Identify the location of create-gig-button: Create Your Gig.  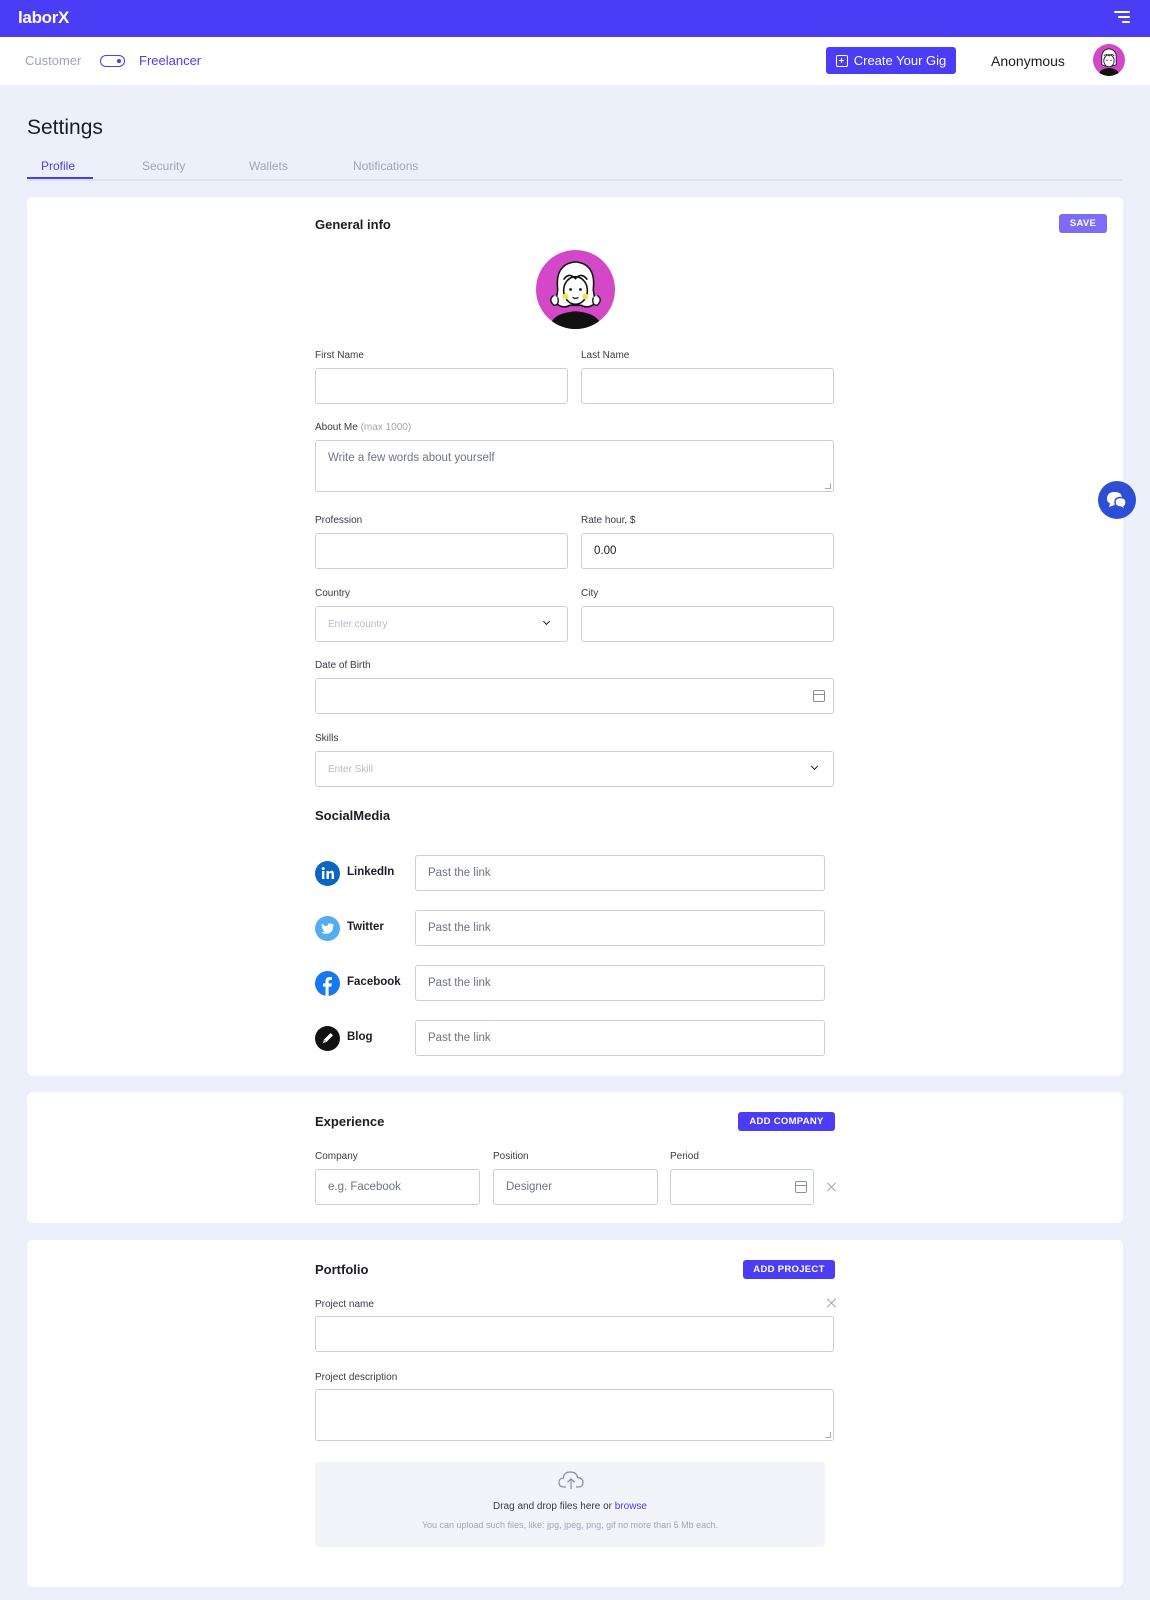
(891, 60).